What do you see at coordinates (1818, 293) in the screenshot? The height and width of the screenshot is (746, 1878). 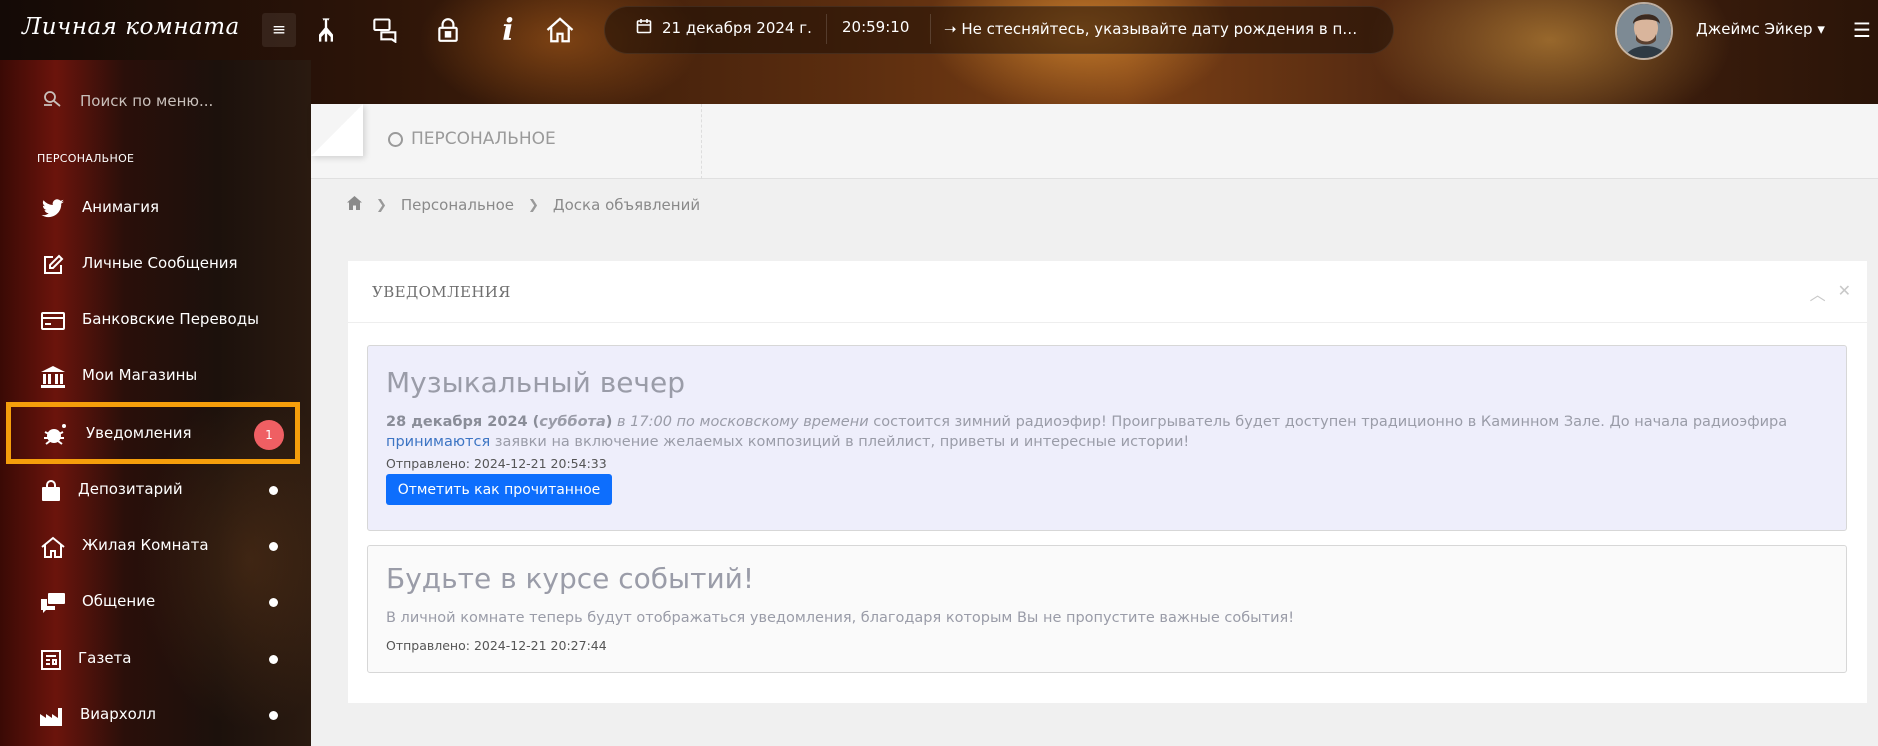 I see `collapse-icon: ︿` at bounding box center [1818, 293].